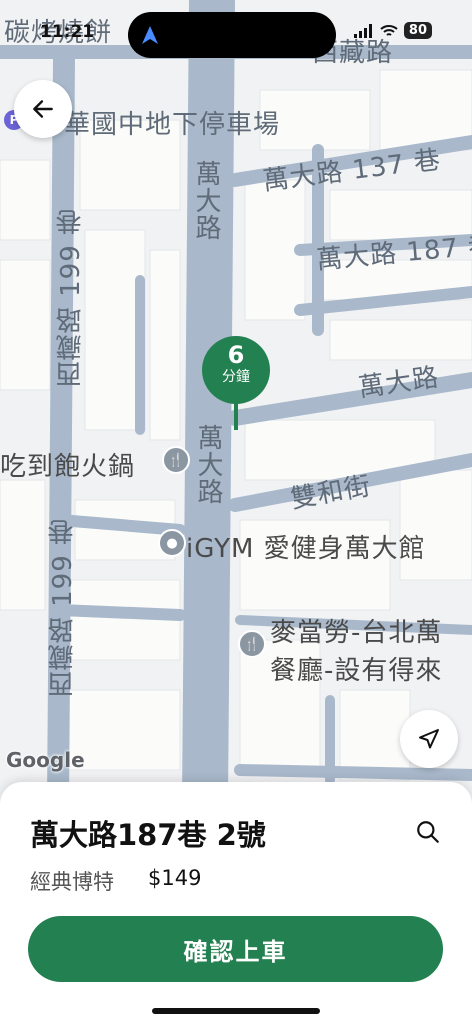 The image size is (472, 1024). I want to click on navigation-arrow-icon, so click(429, 739).